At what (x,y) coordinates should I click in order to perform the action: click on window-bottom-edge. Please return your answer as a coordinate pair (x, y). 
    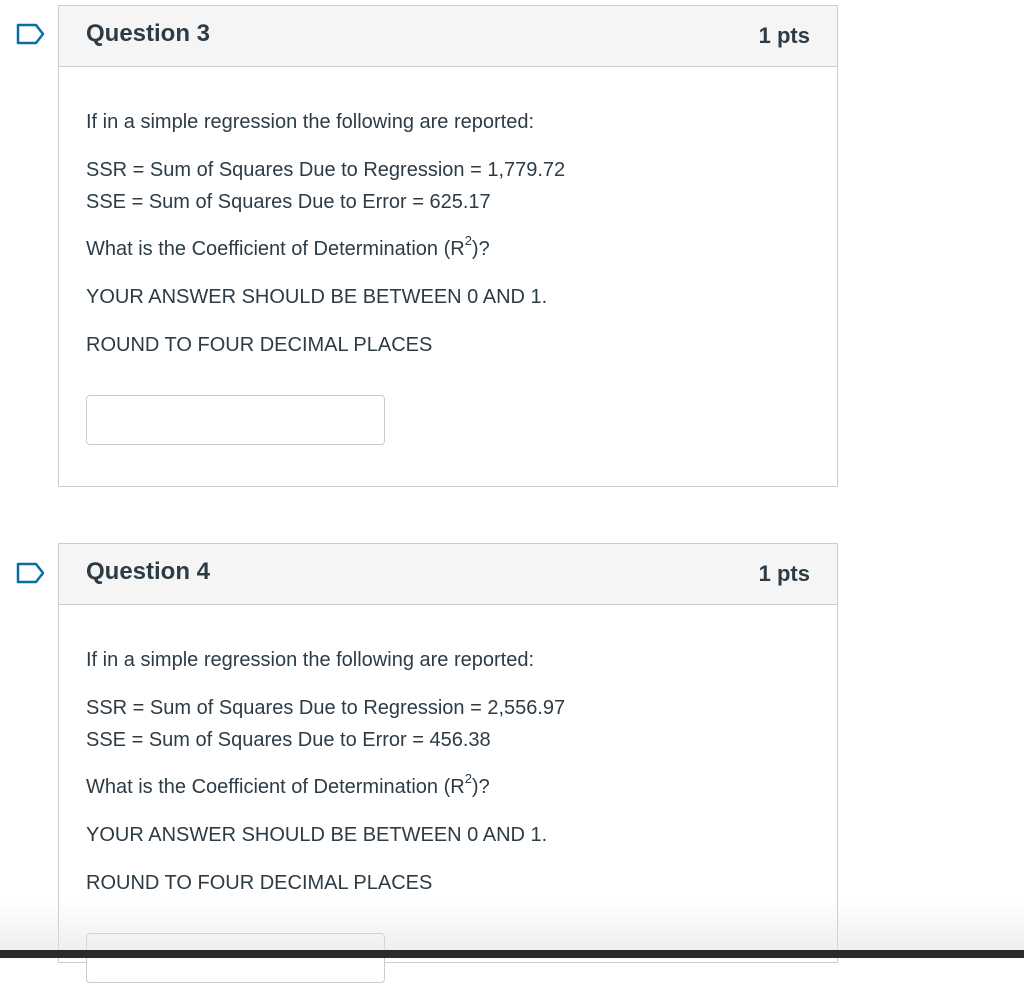
    Looking at the image, I should click on (512, 954).